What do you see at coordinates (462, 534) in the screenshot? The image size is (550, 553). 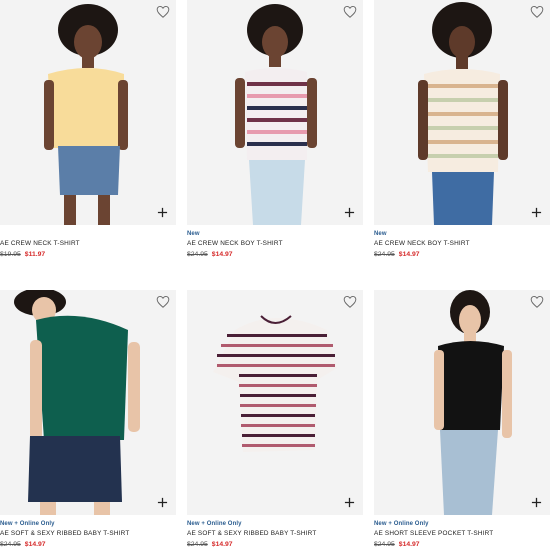 I see `product-name: AE SHORT SLEEVE POCKET T-SHIRT` at bounding box center [462, 534].